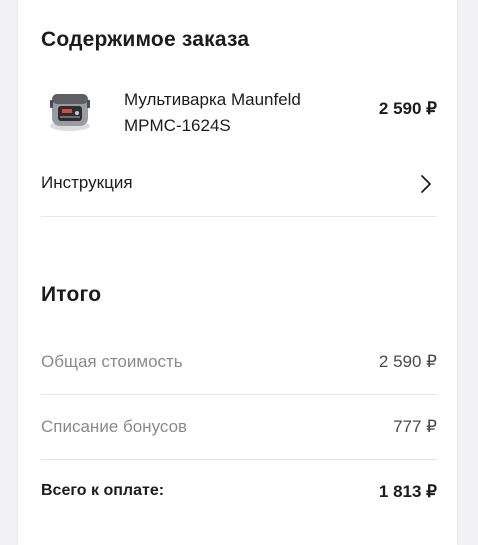  Describe the element at coordinates (239, 188) in the screenshot. I see `instruction-link: Инструкция` at that location.